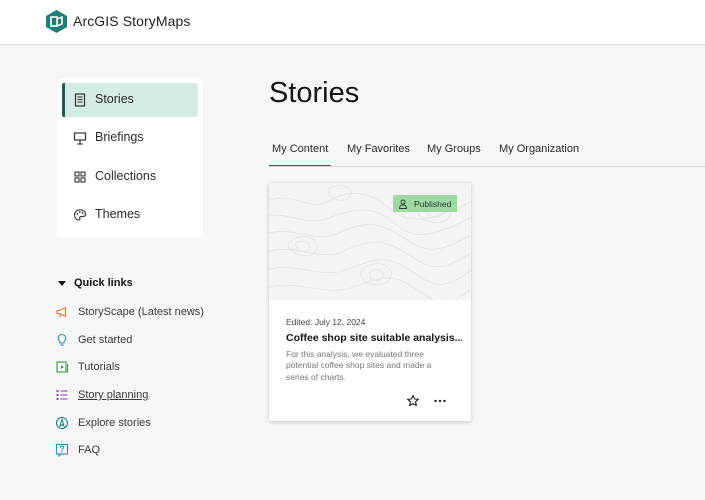 This screenshot has height=500, width=705. I want to click on favorite-star-icon, so click(413, 401).